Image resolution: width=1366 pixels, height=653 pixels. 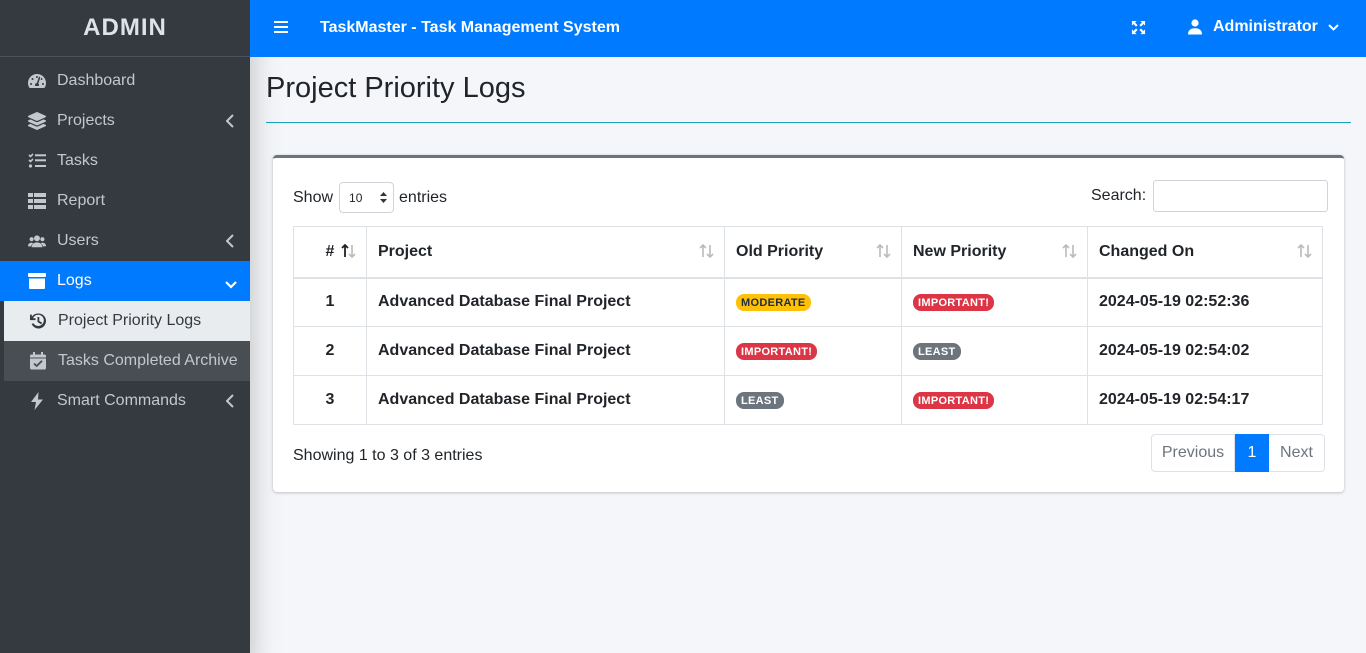 I want to click on brand-text: ADMIN, so click(x=125, y=27).